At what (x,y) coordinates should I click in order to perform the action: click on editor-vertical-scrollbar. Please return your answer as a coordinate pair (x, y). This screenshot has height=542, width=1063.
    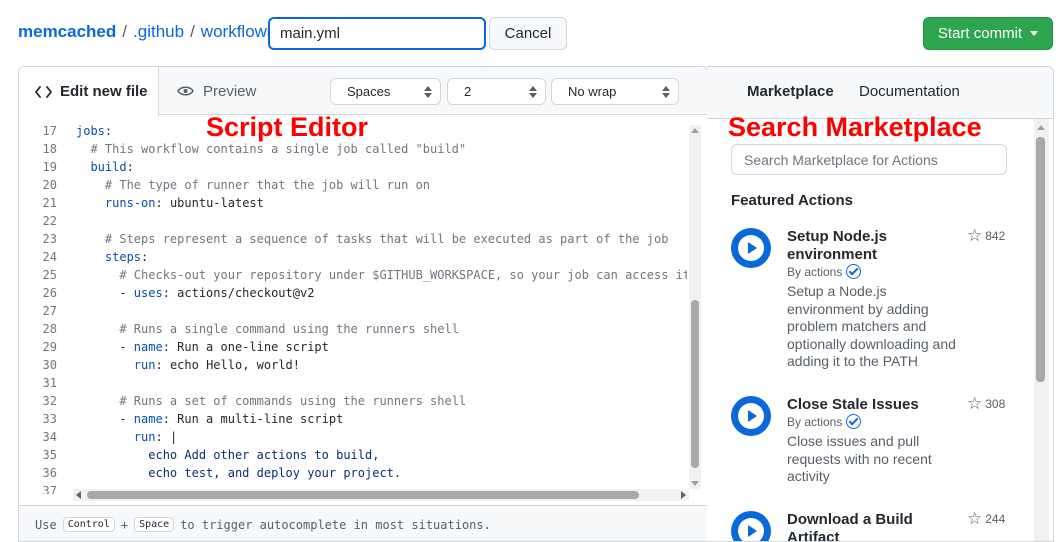
    Looking at the image, I should click on (695, 307).